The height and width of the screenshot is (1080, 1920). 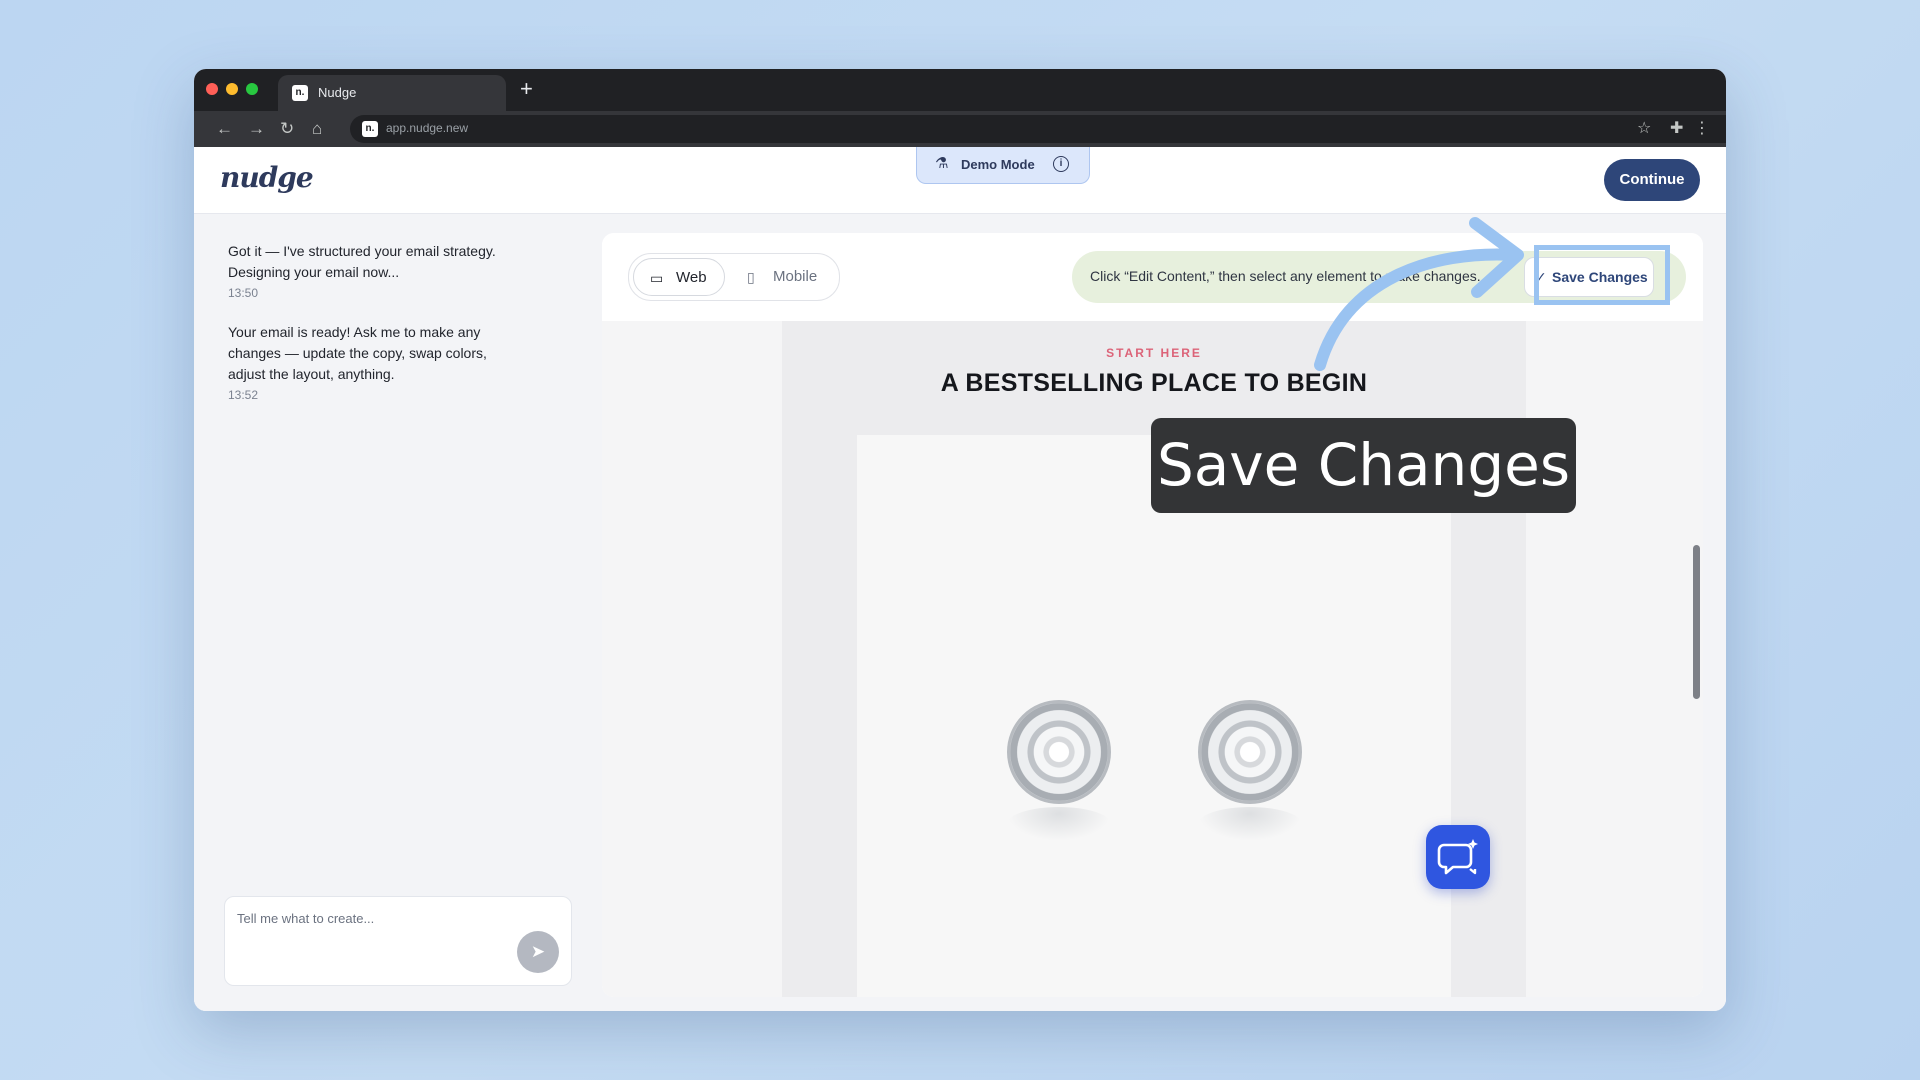 What do you see at coordinates (526, 89) in the screenshot?
I see `new-tab-button: +` at bounding box center [526, 89].